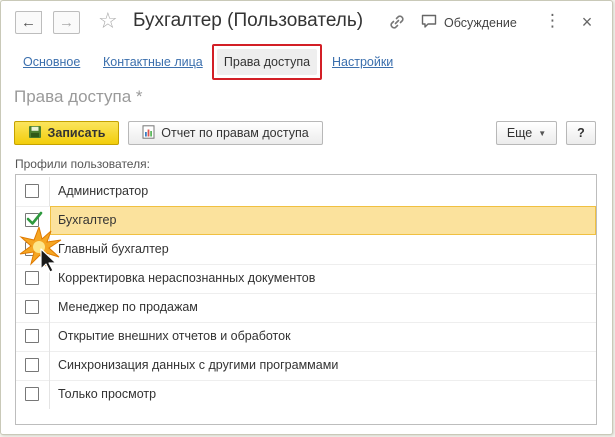  I want to click on report-icon, so click(148, 133).